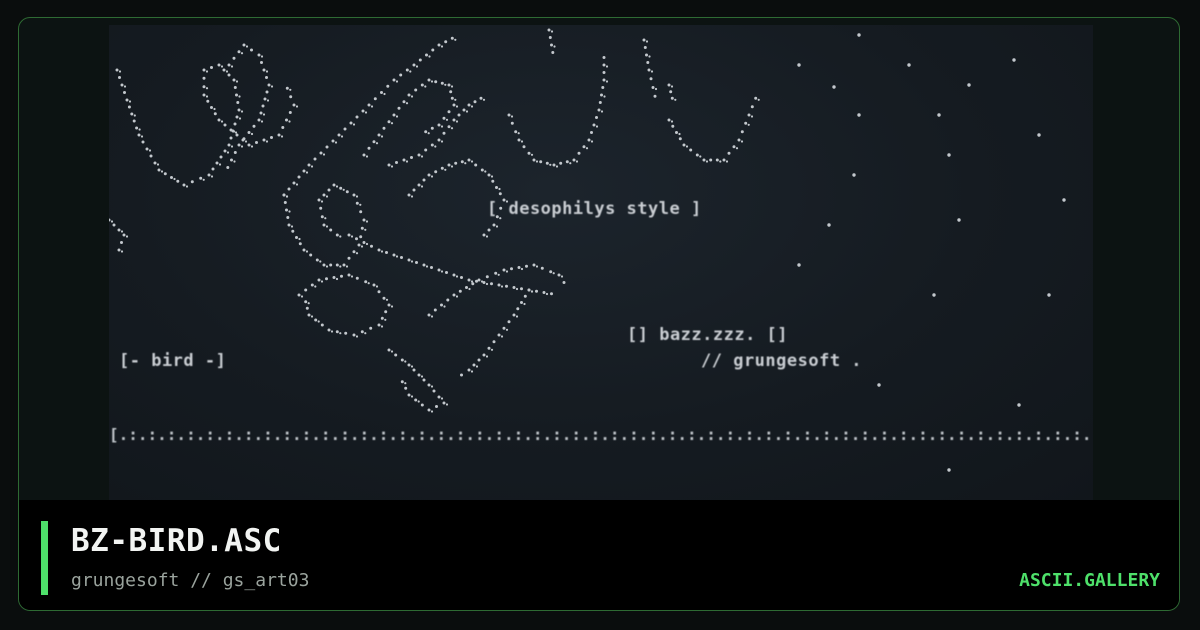 The height and width of the screenshot is (630, 1200). Describe the element at coordinates (708, 335) in the screenshot. I see `art-bazz-tag: [] bazz.zzz. []` at that location.